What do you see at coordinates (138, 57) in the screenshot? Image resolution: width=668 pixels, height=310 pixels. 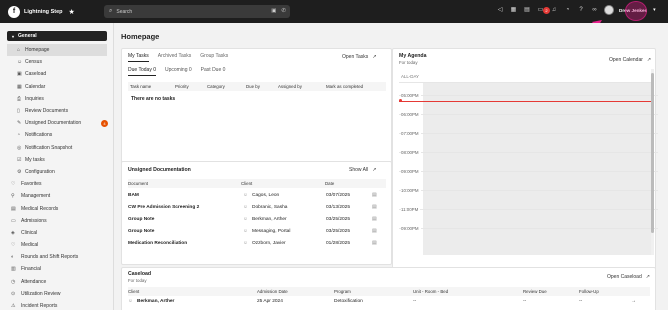 I see `tab-my-tasks: My Tasks` at bounding box center [138, 57].